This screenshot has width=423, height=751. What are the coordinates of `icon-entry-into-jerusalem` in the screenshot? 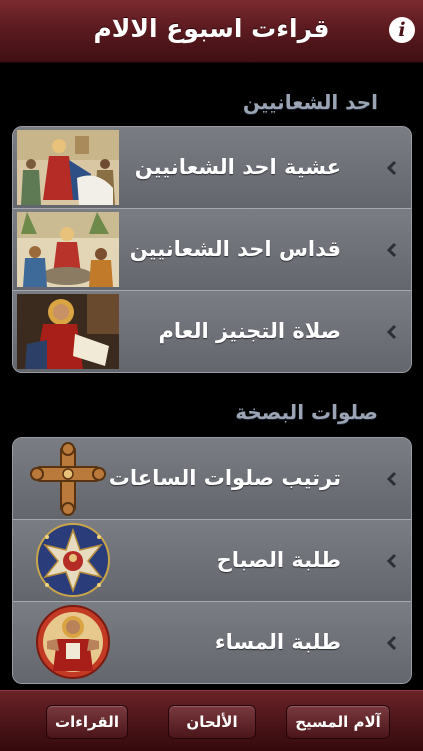 It's located at (68, 167).